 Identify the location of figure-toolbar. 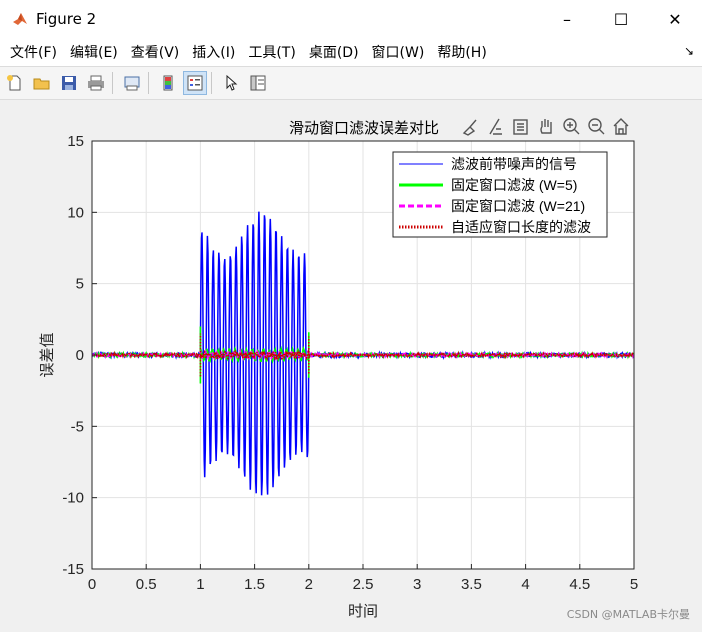
(351, 83).